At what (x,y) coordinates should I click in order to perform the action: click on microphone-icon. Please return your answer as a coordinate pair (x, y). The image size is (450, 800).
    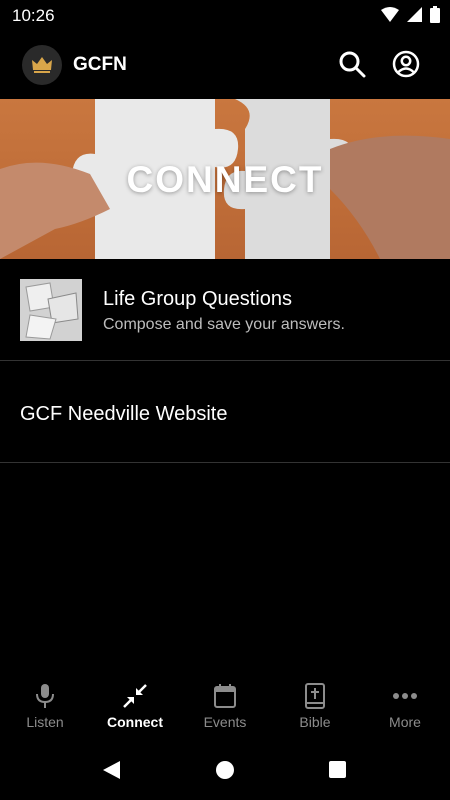
    Looking at the image, I should click on (45, 696).